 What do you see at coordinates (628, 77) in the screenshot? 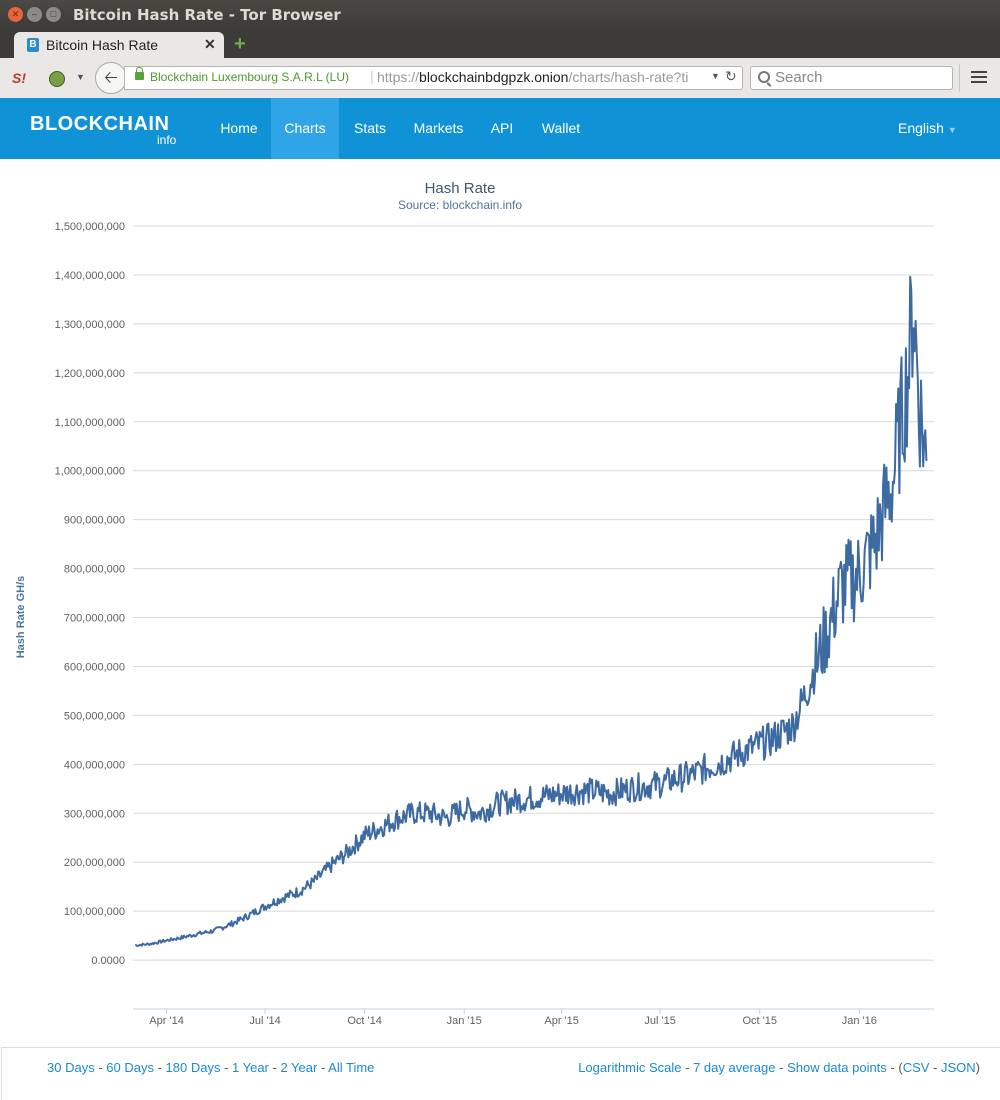
I see `url-path: /charts/hash-rate?ti` at bounding box center [628, 77].